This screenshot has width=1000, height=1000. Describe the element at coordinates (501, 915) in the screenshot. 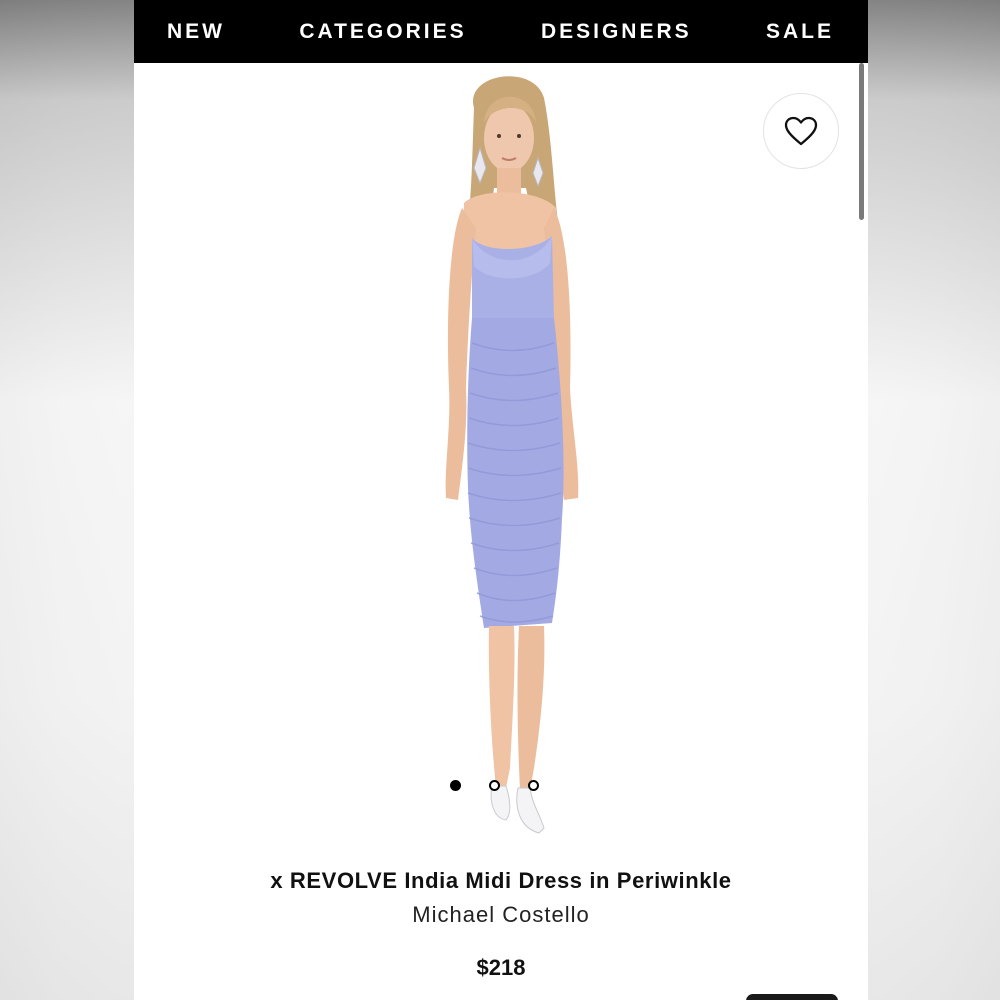

I see `product-brand: Michael Costello` at that location.